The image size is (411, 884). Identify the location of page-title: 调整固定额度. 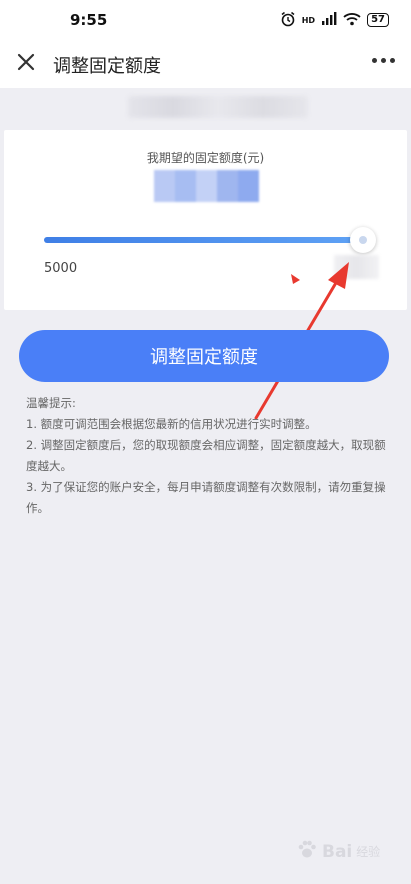
(107, 66).